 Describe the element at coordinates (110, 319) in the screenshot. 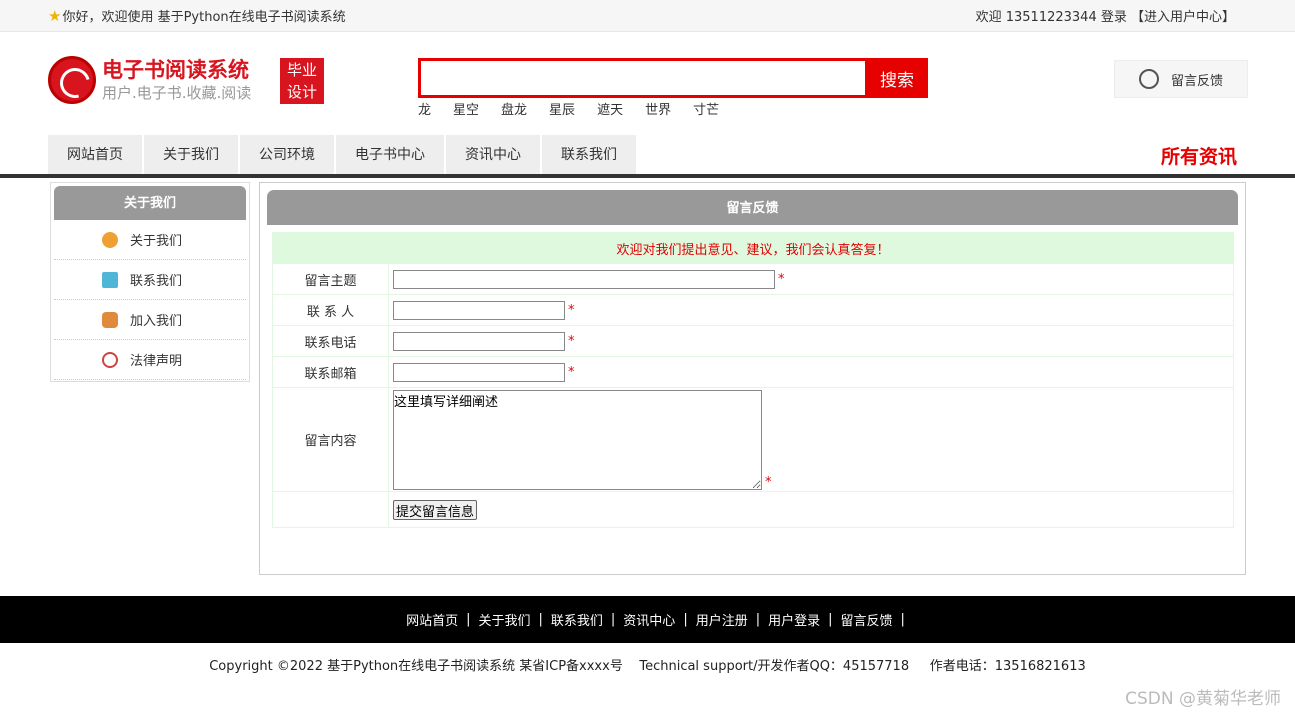

I see `lock-icon` at that location.